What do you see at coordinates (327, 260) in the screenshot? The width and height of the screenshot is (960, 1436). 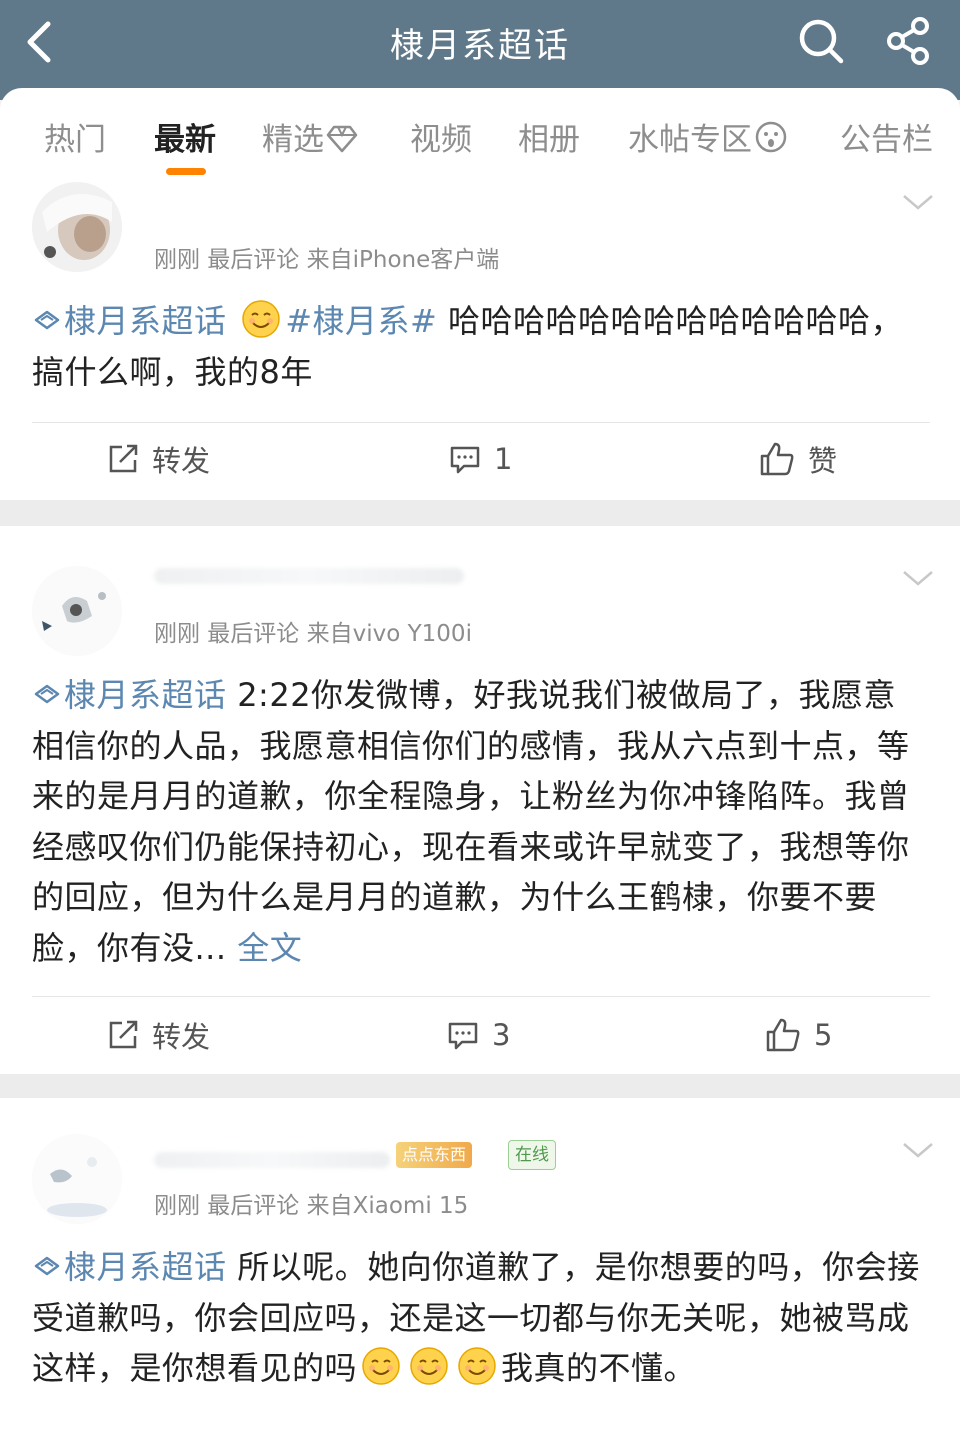 I see `post-meta: 刚刚 最后评论 来自iPhone客户端` at bounding box center [327, 260].